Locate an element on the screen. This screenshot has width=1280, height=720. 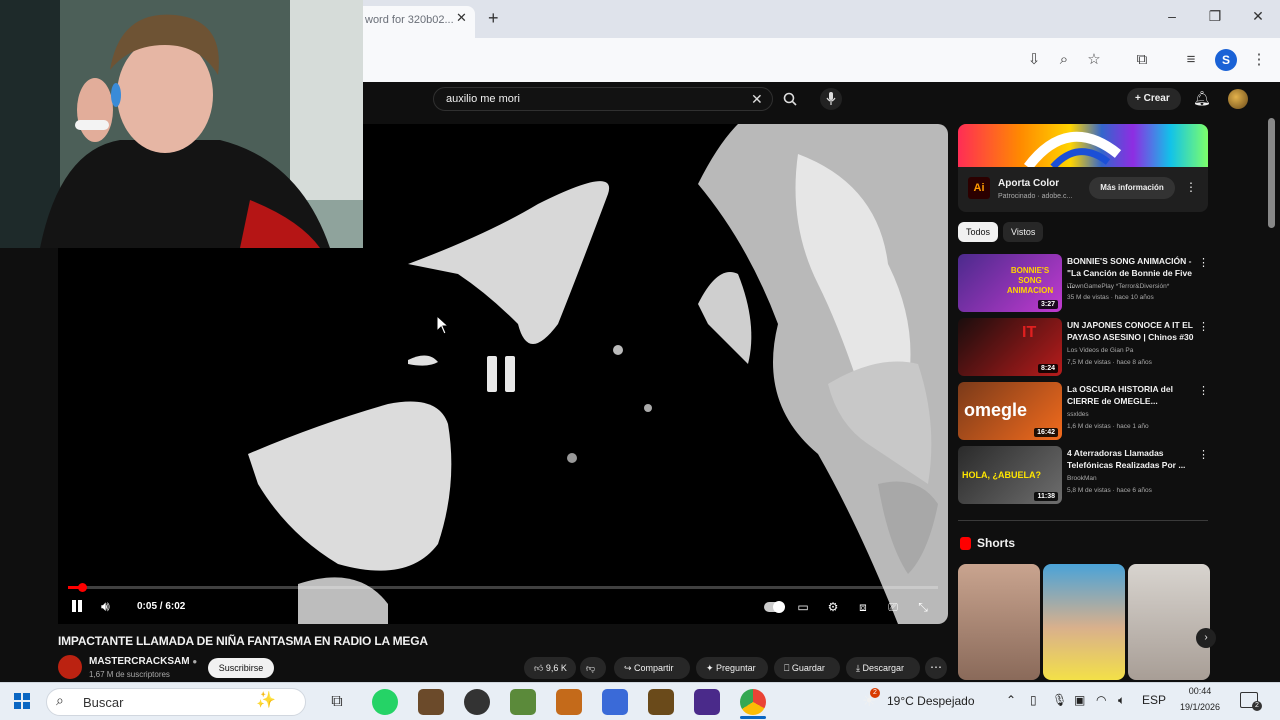
clear-search-icon: ✕ is located at coordinates (757, 99).